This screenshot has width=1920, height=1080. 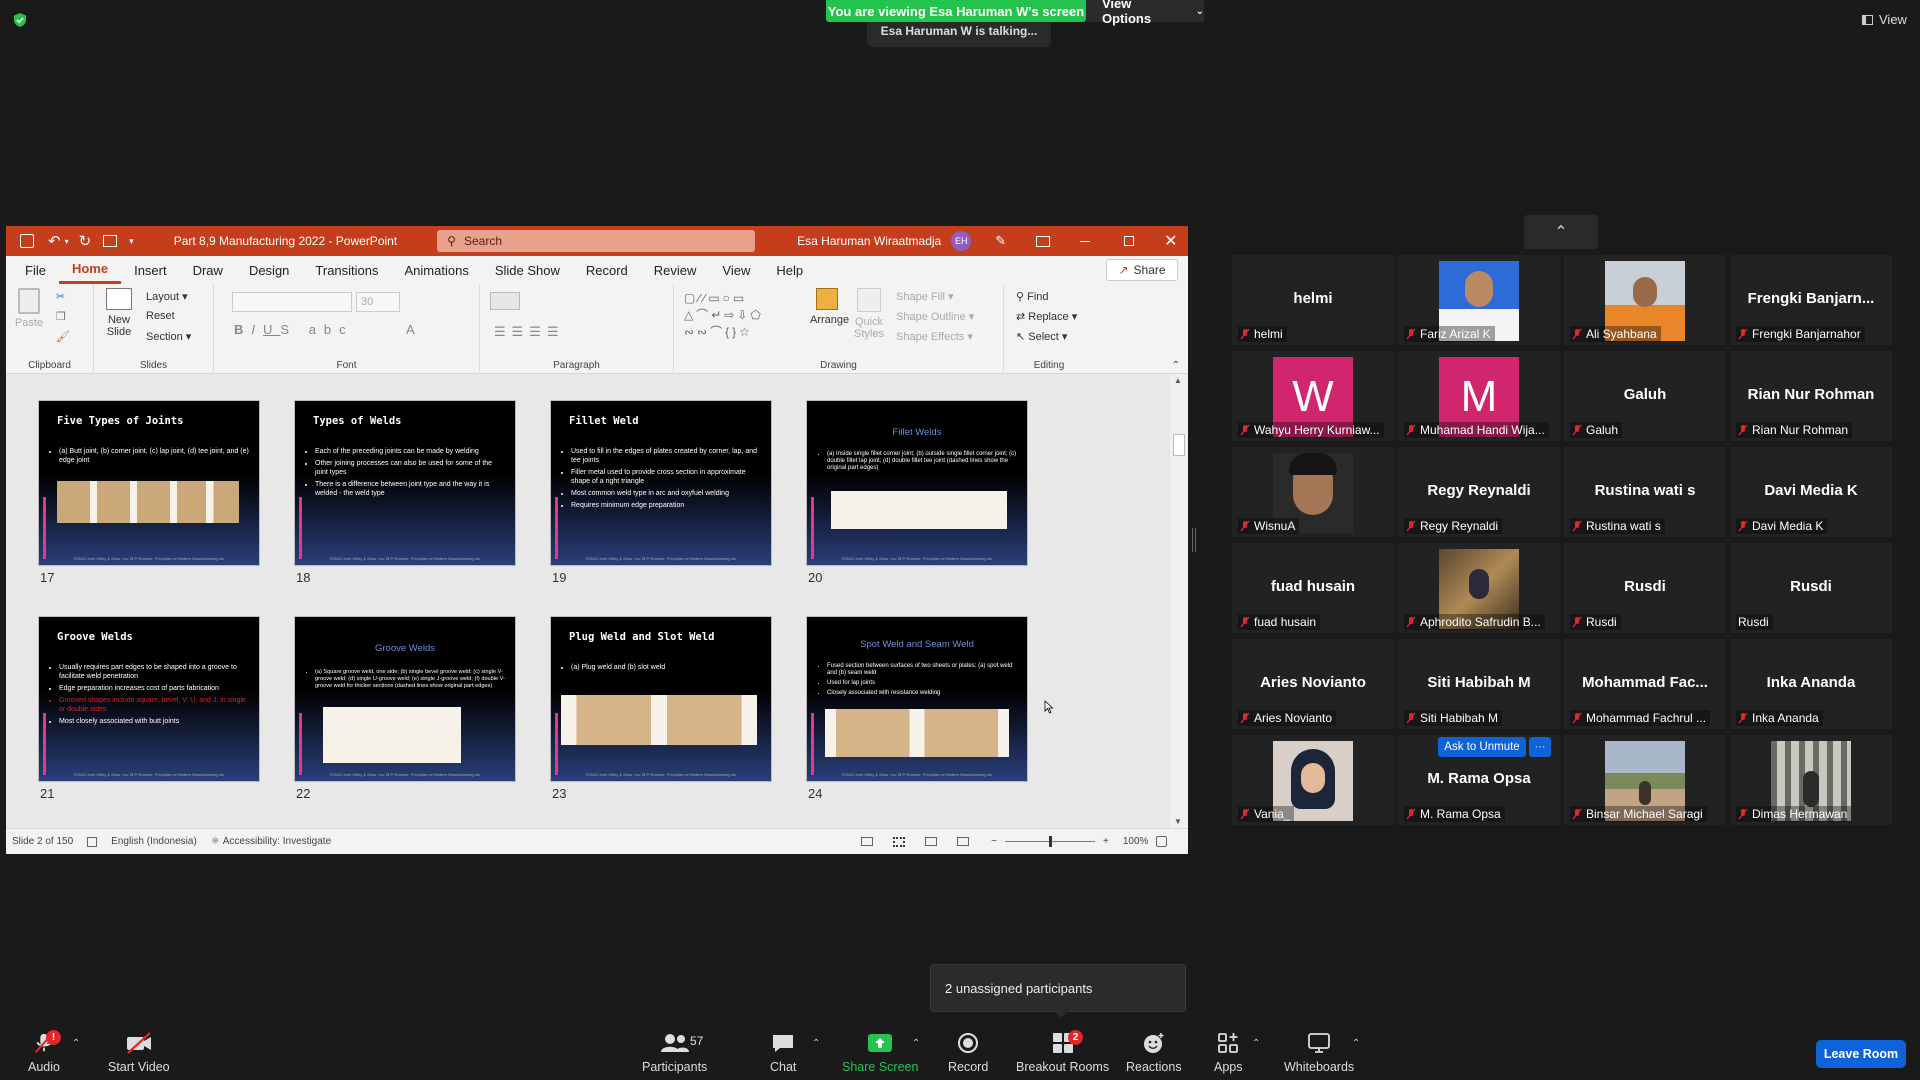 I want to click on chat-button: Chat, so click(x=783, y=1053).